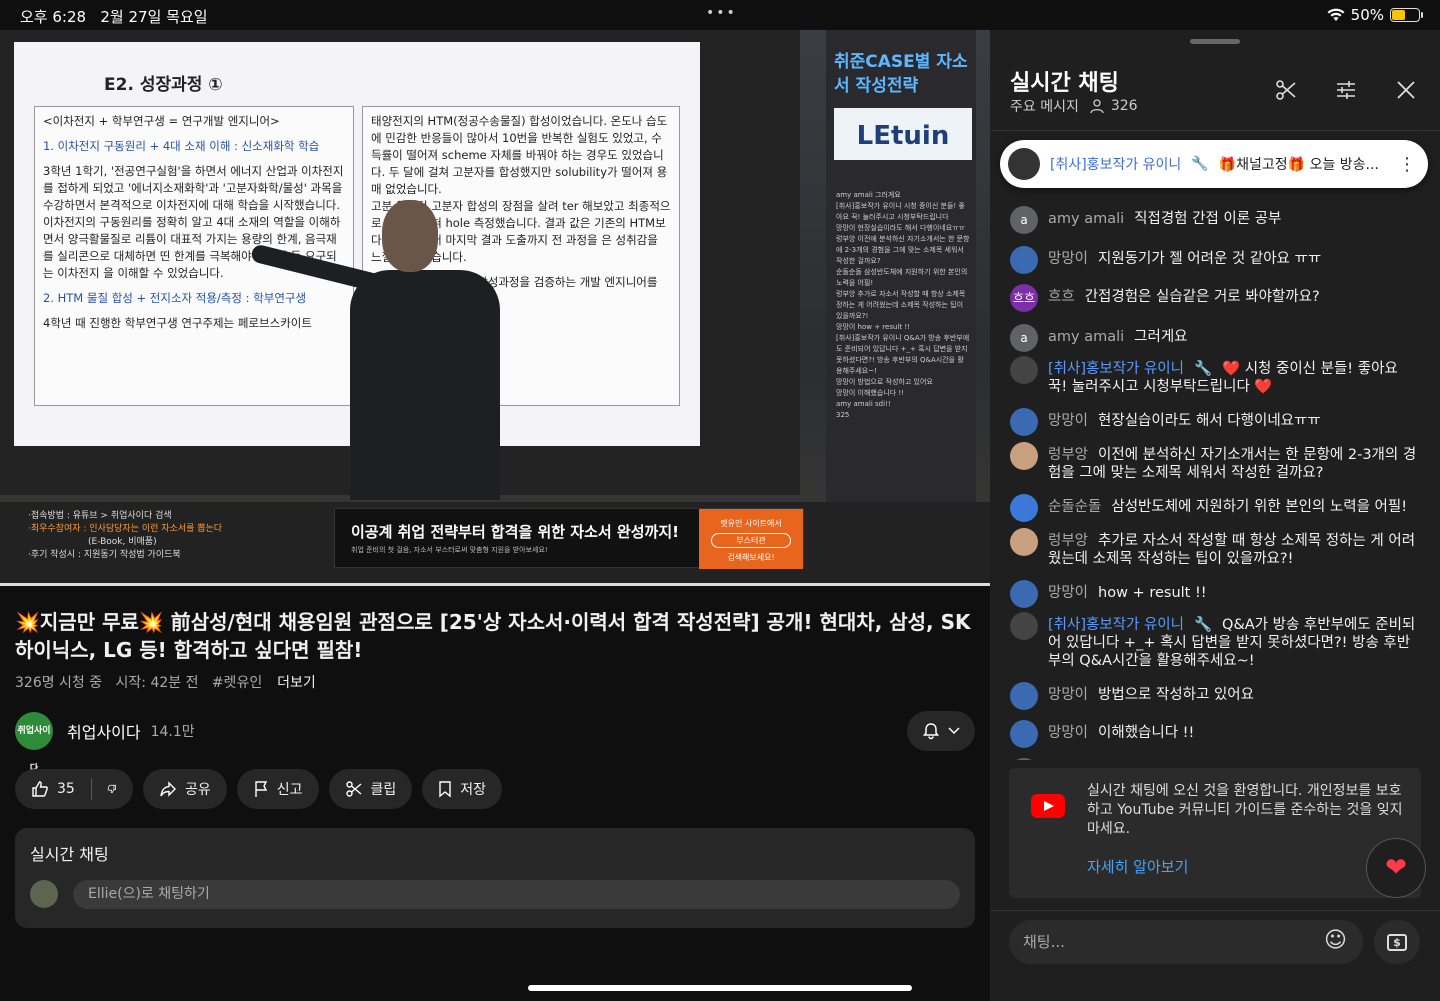  I want to click on status-bar: 오후 6:28 2월 27일 목요일 ••• 50%, so click(720, 15).